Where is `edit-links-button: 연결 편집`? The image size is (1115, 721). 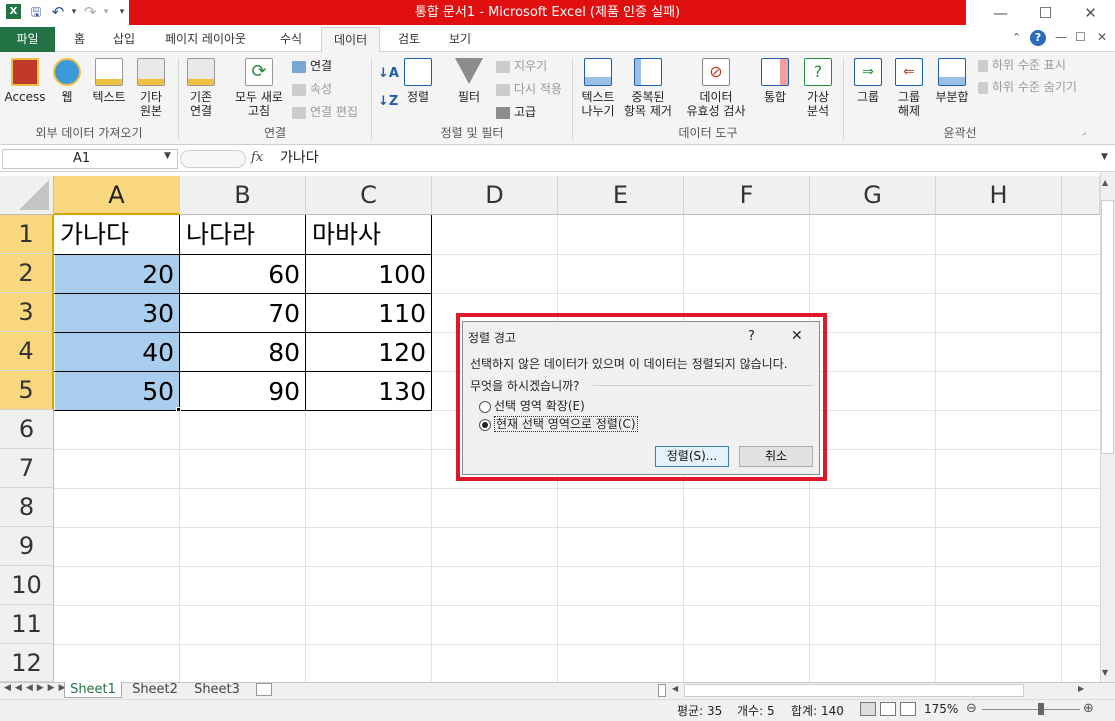
edit-links-button: 연결 편집 is located at coordinates (325, 112).